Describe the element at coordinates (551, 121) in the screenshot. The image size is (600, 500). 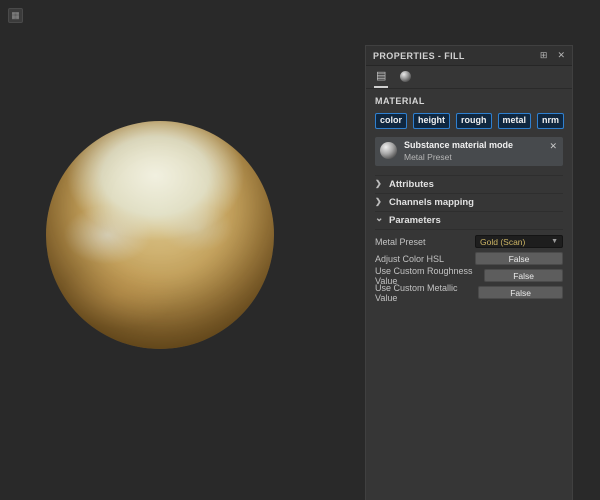
I see `channel-nrm-button: nrm` at that location.